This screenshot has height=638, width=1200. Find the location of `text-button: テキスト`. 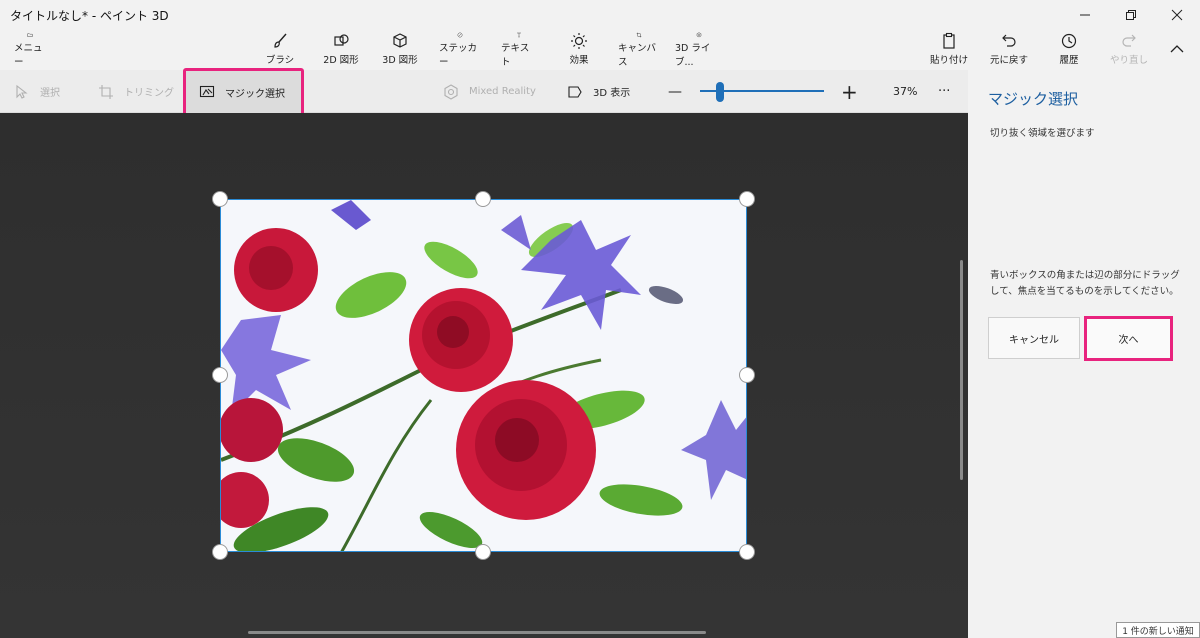

text-button: テキスト is located at coordinates (519, 50).